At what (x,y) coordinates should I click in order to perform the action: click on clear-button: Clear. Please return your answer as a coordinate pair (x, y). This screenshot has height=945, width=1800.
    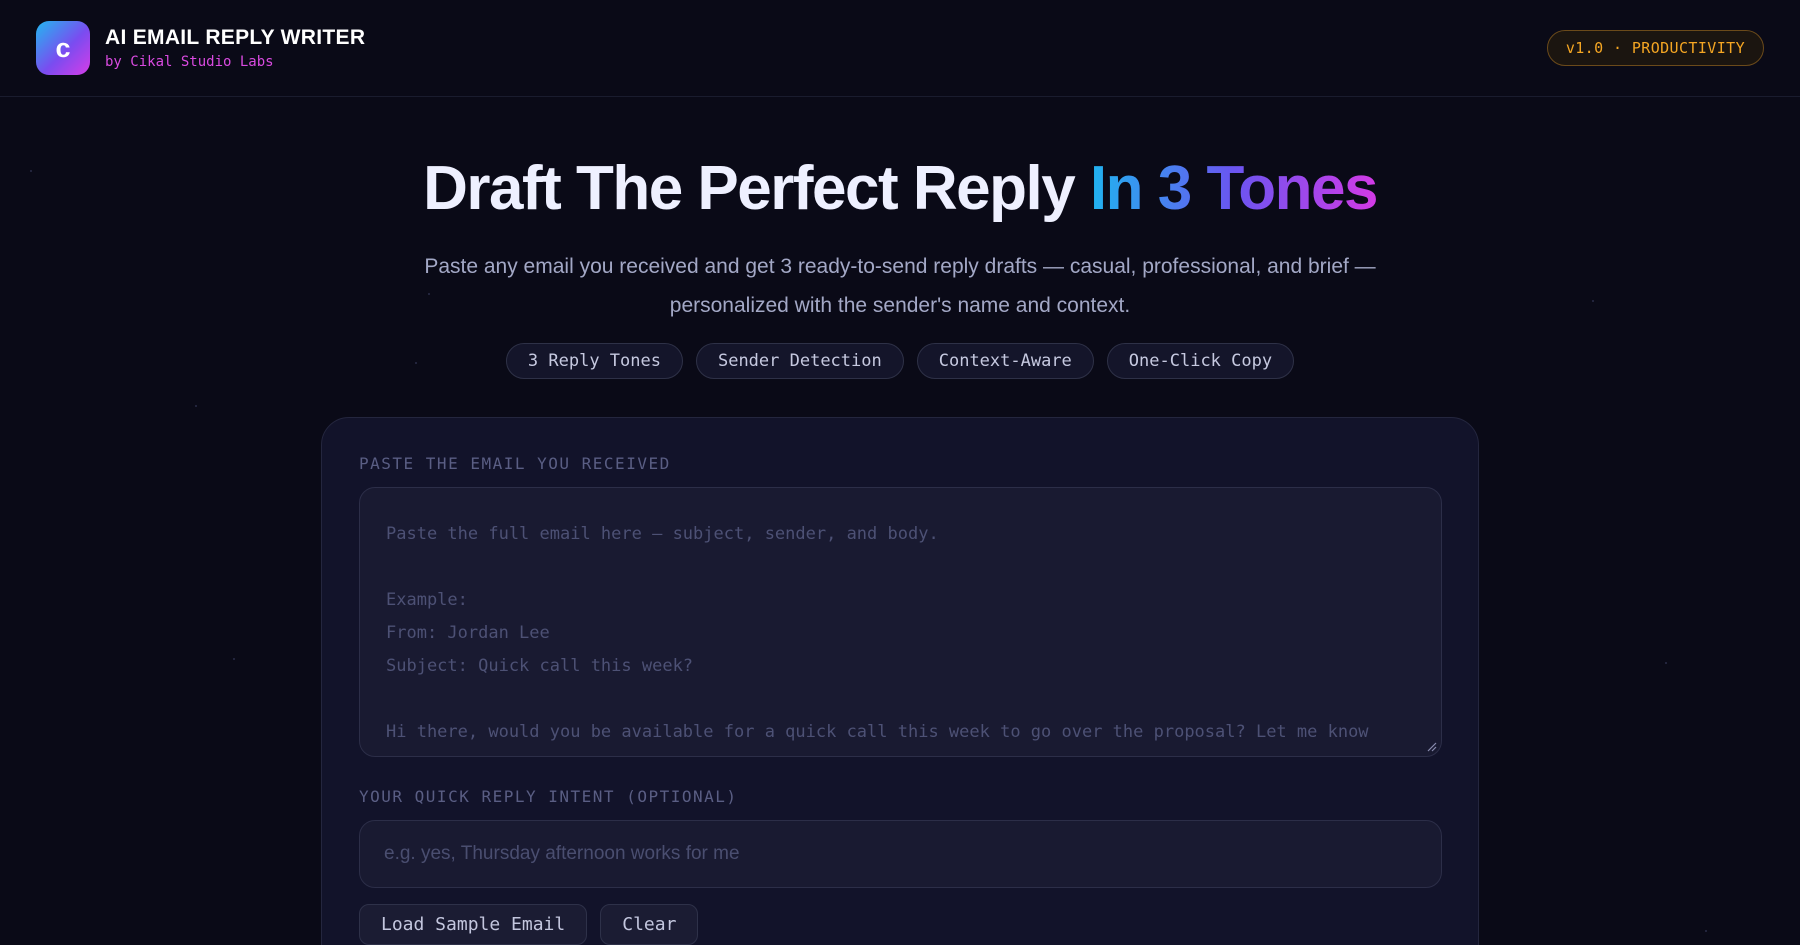
    Looking at the image, I should click on (649, 924).